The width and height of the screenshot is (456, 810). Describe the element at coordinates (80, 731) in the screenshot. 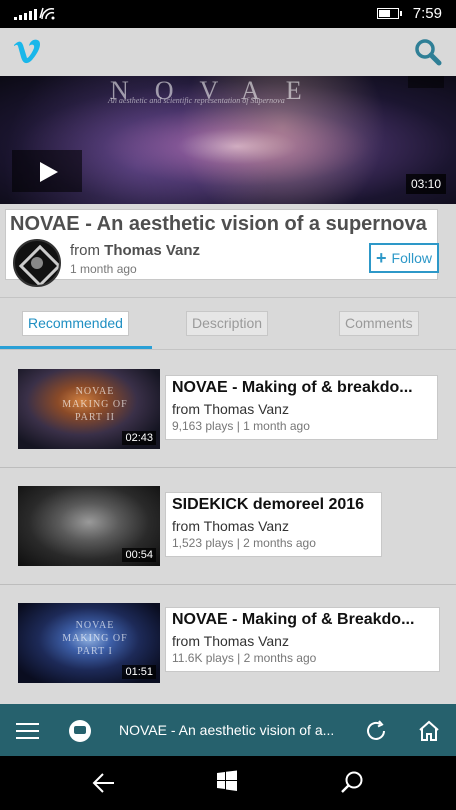

I see `robot-icon` at that location.